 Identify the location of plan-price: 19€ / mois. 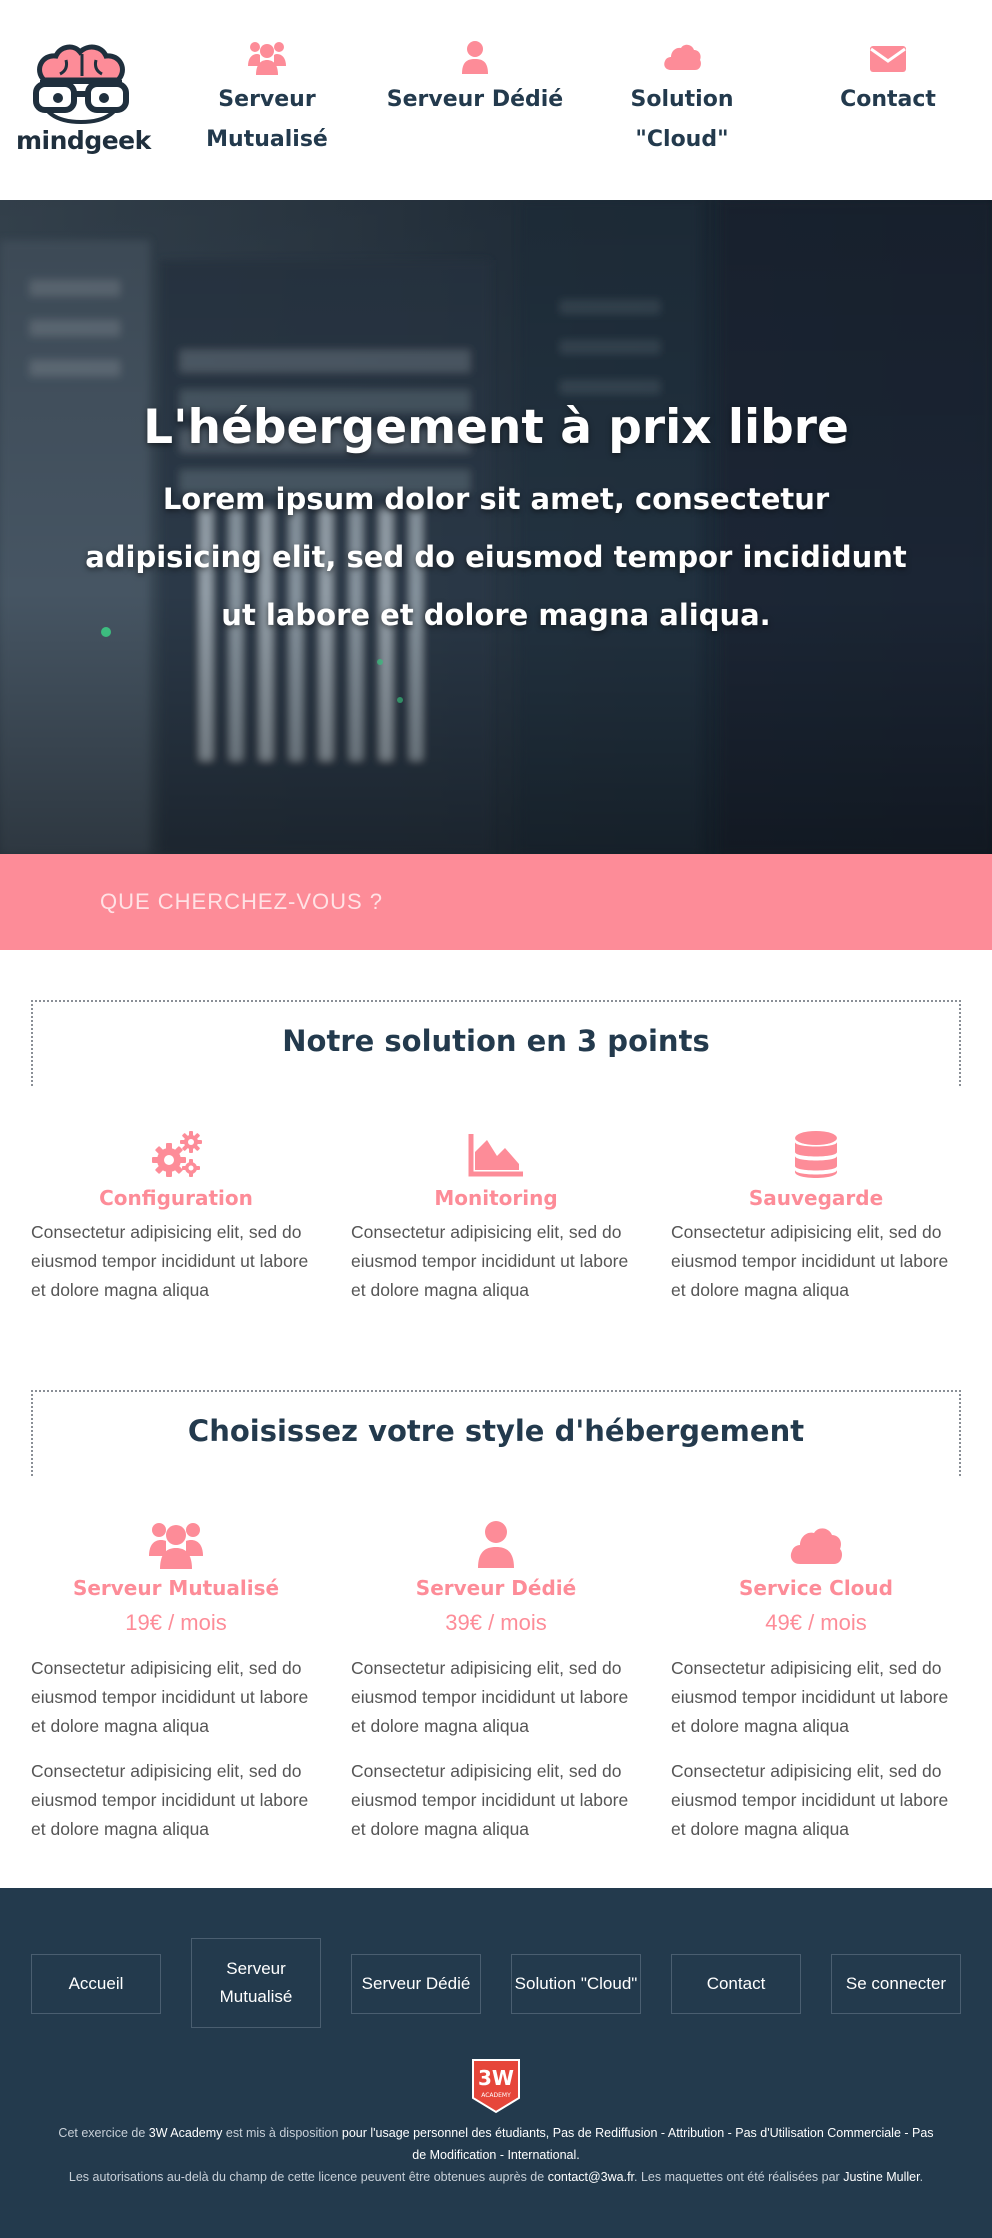
(176, 1622).